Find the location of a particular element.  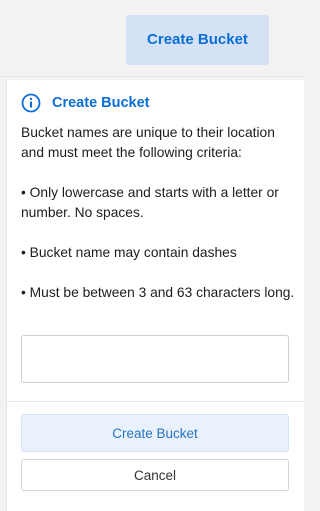

panel-header: Create Bucket is located at coordinates (85, 103).